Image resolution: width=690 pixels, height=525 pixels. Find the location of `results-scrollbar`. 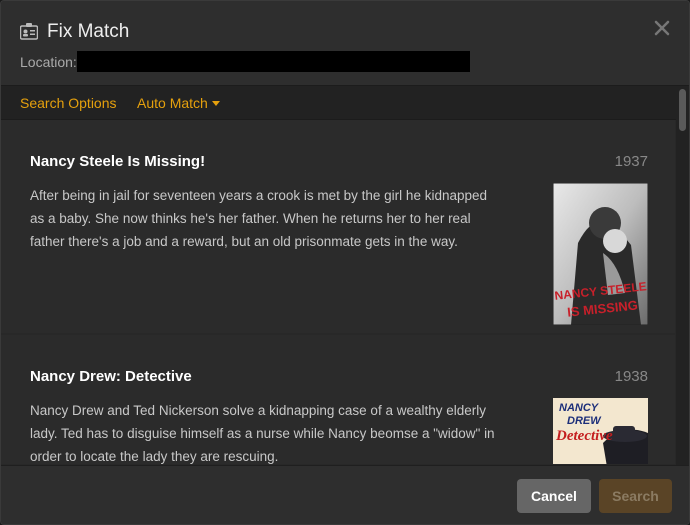

results-scrollbar is located at coordinates (682, 276).